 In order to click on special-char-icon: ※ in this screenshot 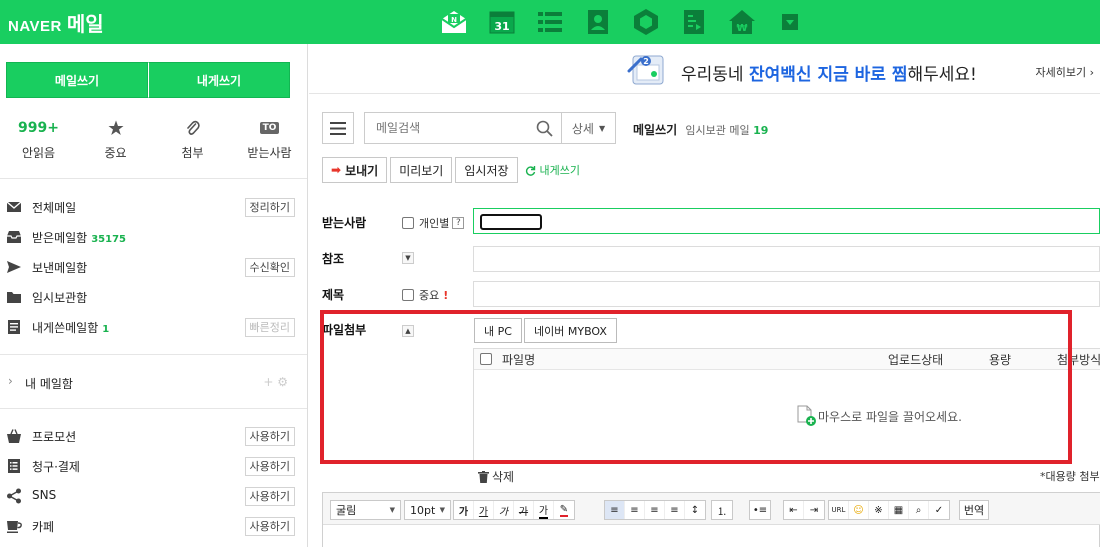, I will do `click(879, 510)`.